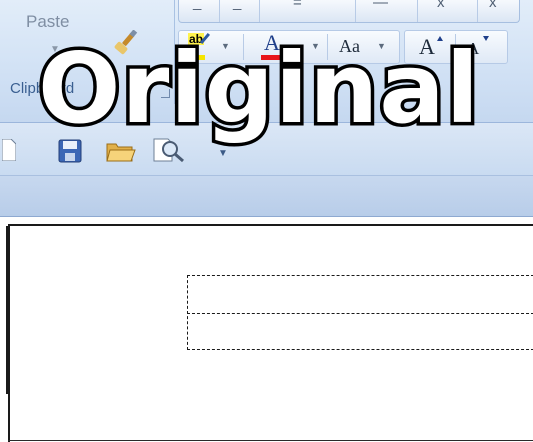 This screenshot has width=533, height=442. Describe the element at coordinates (270, 440) in the screenshot. I see `page-bottom-edge` at that location.